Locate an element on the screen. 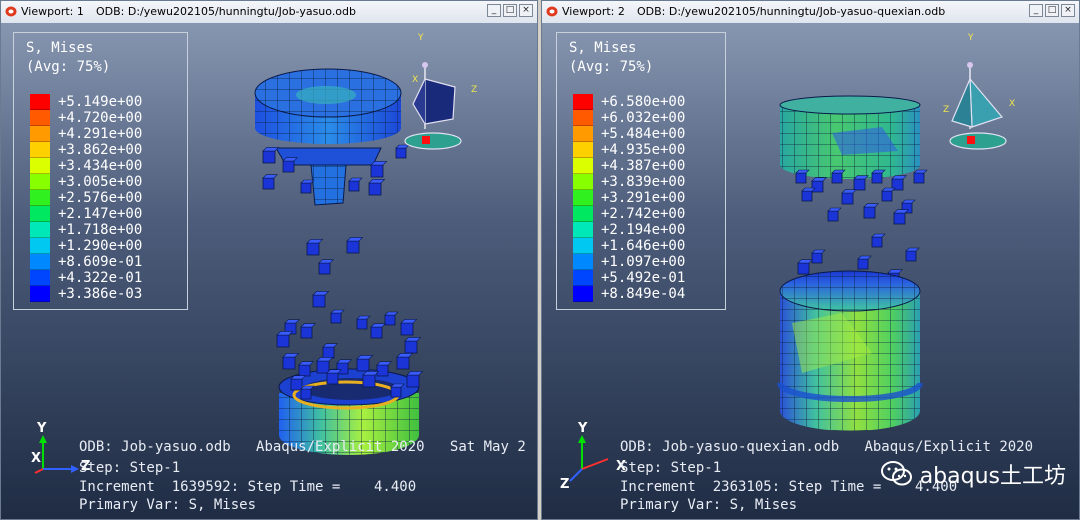  view-triad-y-label: Y is located at coordinates (971, 38).